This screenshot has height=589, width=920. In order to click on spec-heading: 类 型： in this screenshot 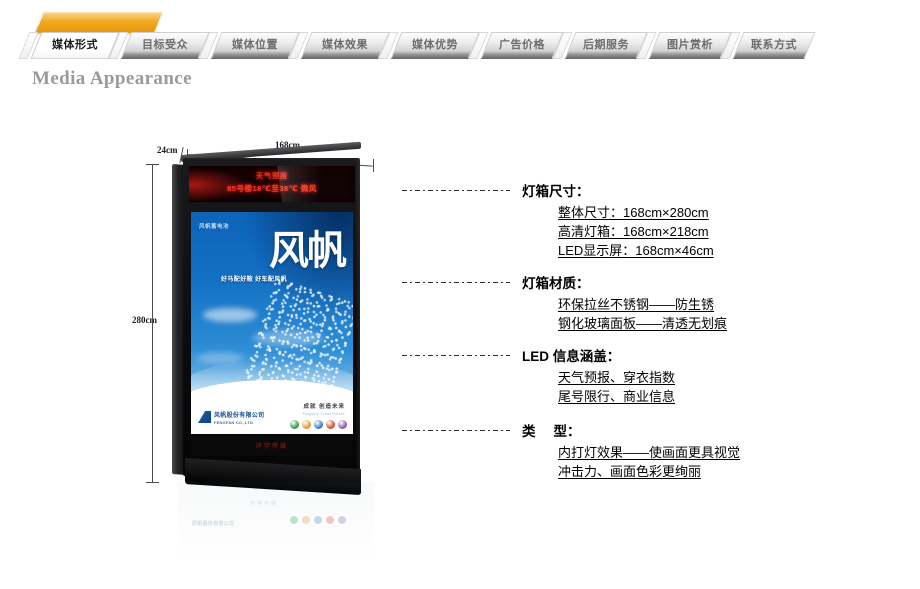, I will do `click(551, 430)`.